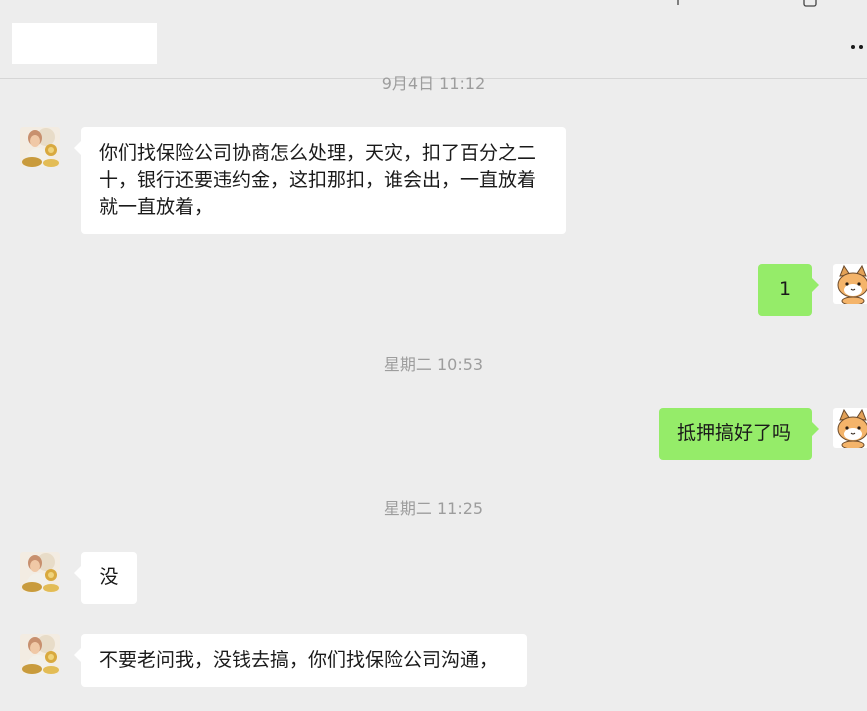 The width and height of the screenshot is (867, 711). Describe the element at coordinates (300, 660) in the screenshot. I see `incoming-message-bubble: 不要老问我，没钱去搞，你们找保险公司沟通，` at that location.